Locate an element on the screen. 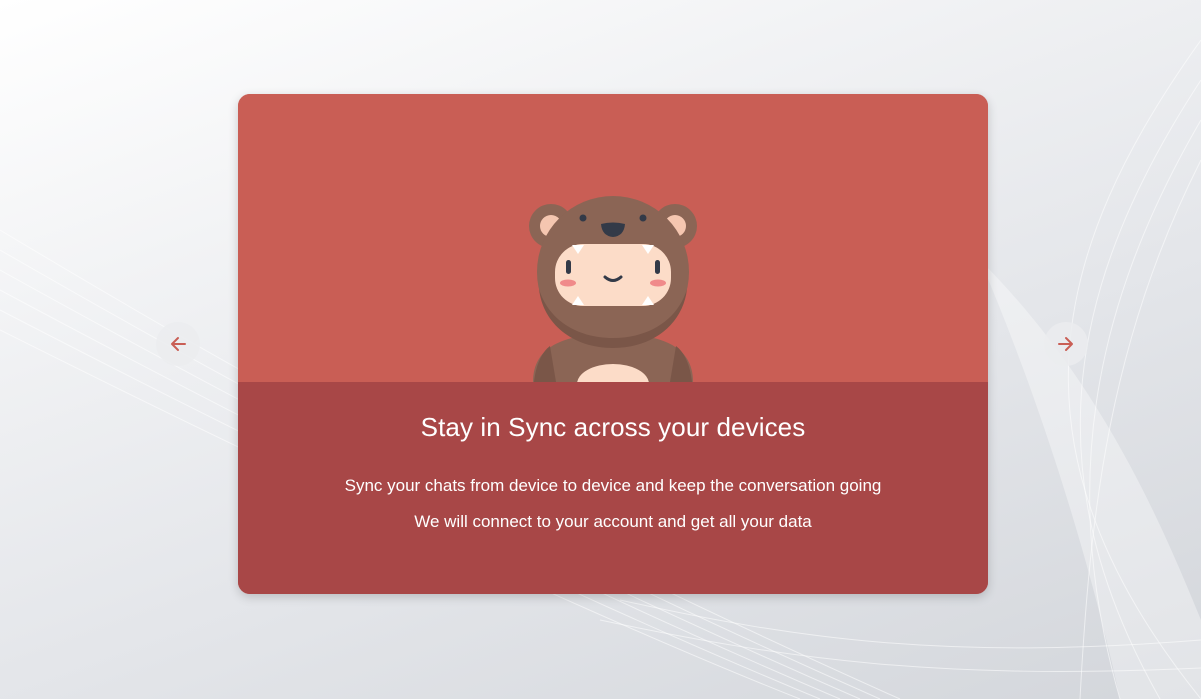 Image resolution: width=1201 pixels, height=699 pixels. arrow-right-icon is located at coordinates (1065, 344).